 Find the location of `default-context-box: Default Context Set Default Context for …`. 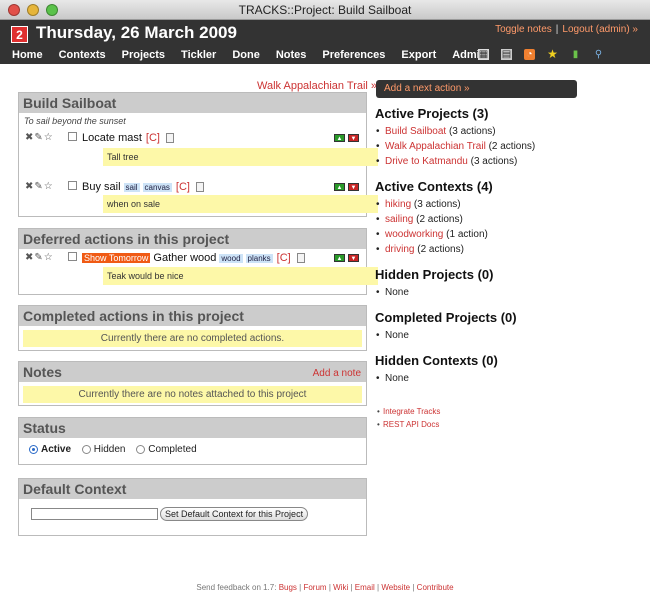

default-context-box: Default Context Set Default Context for … is located at coordinates (192, 507).